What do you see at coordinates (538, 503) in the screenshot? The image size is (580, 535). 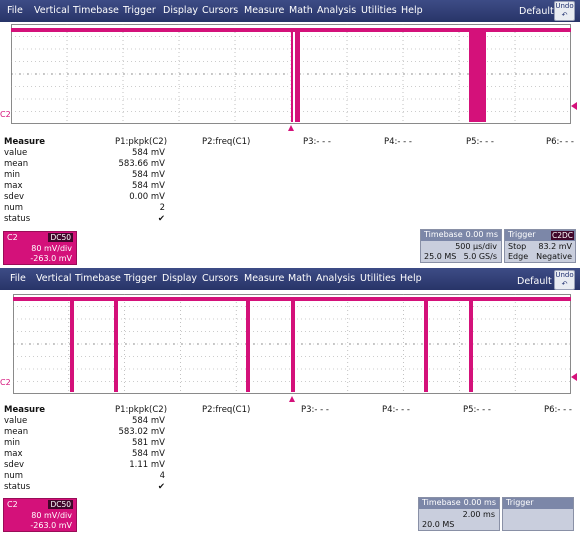 I see `trigger-header: Trigger` at bounding box center [538, 503].